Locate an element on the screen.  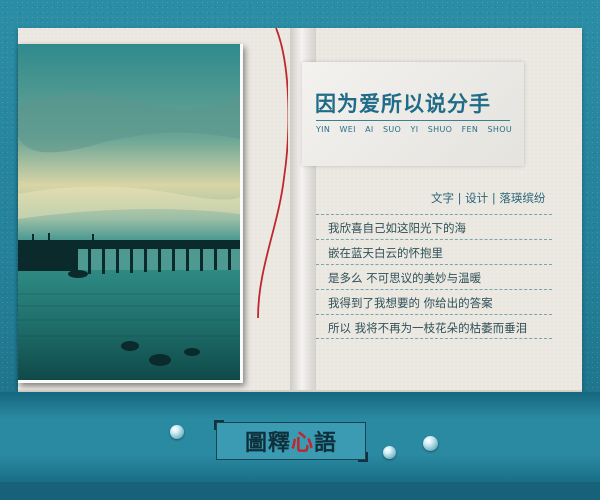
logo-text-end: 語 is located at coordinates (326, 443).